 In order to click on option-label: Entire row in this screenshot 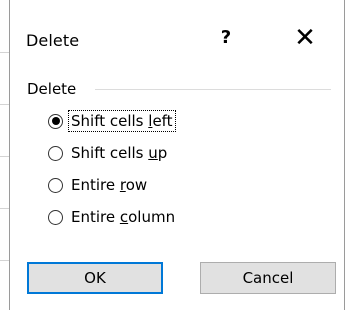, I will do `click(109, 185)`.